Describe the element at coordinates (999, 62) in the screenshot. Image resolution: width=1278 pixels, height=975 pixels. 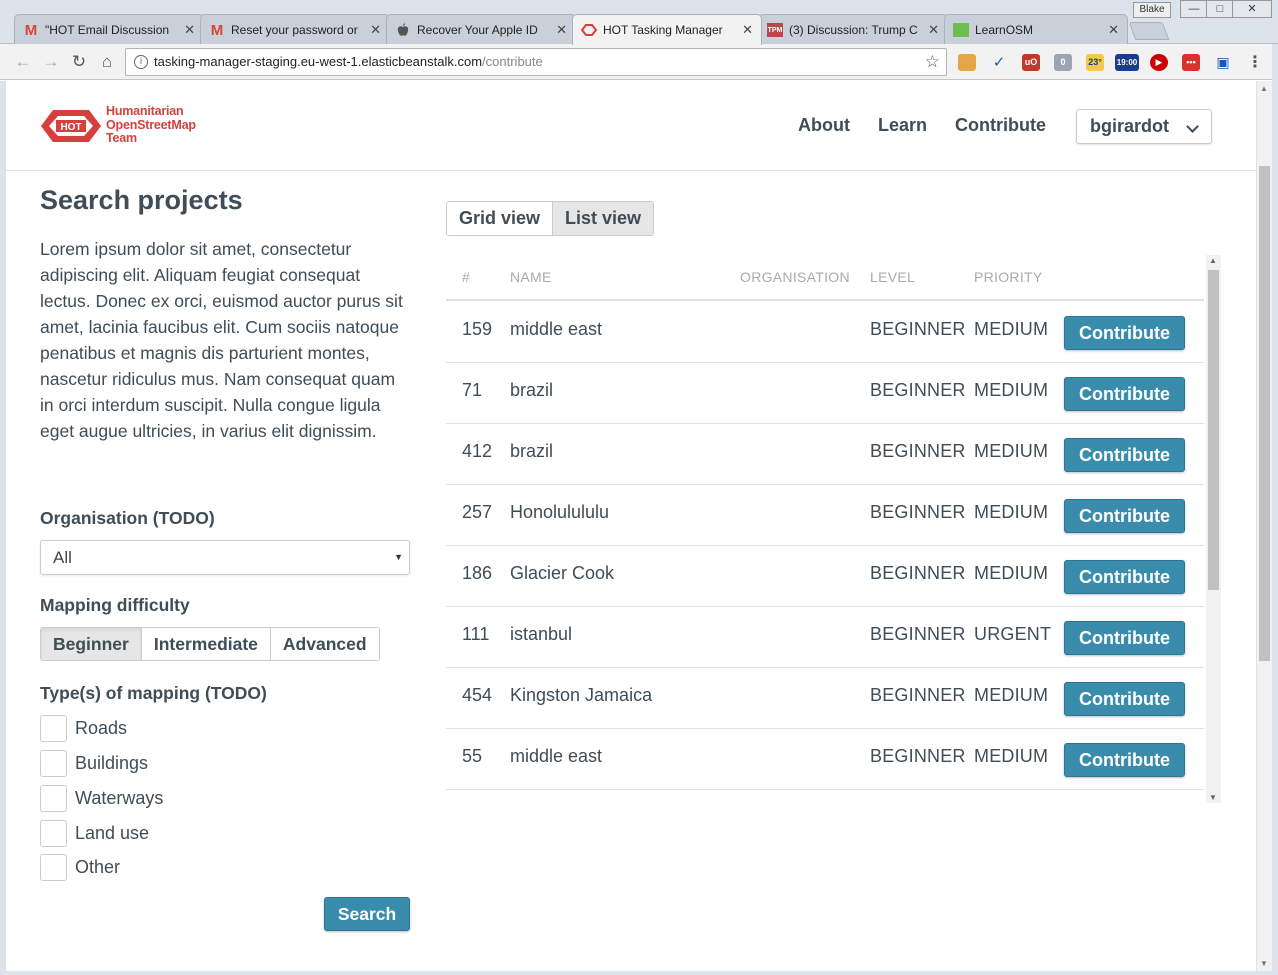
I see `extension-v-icon: ✓` at that location.